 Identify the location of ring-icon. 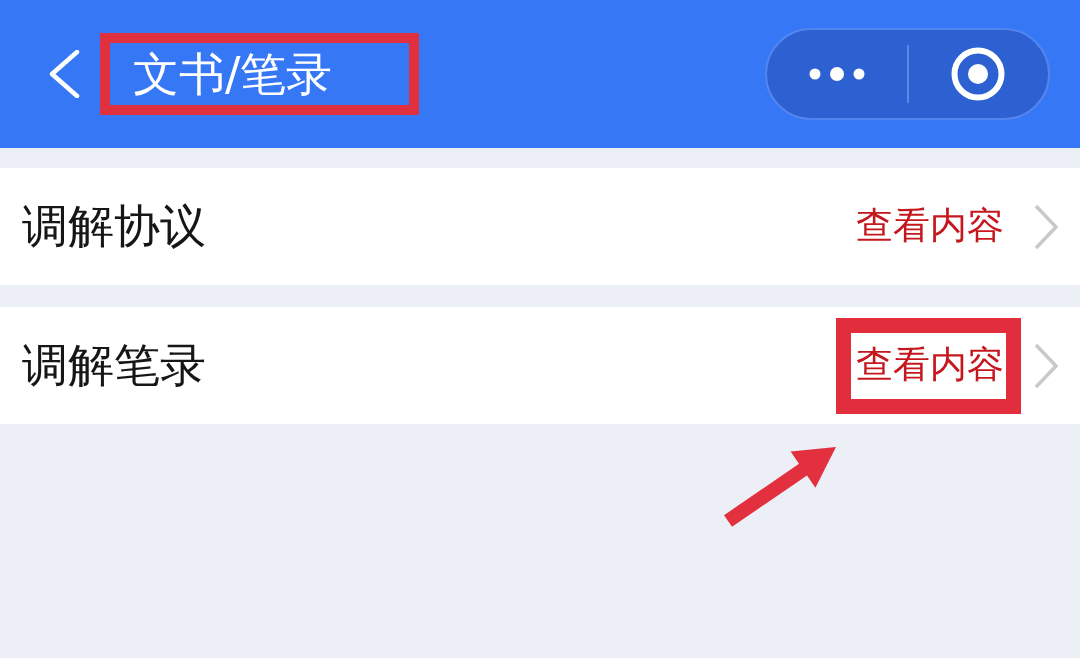
(978, 74).